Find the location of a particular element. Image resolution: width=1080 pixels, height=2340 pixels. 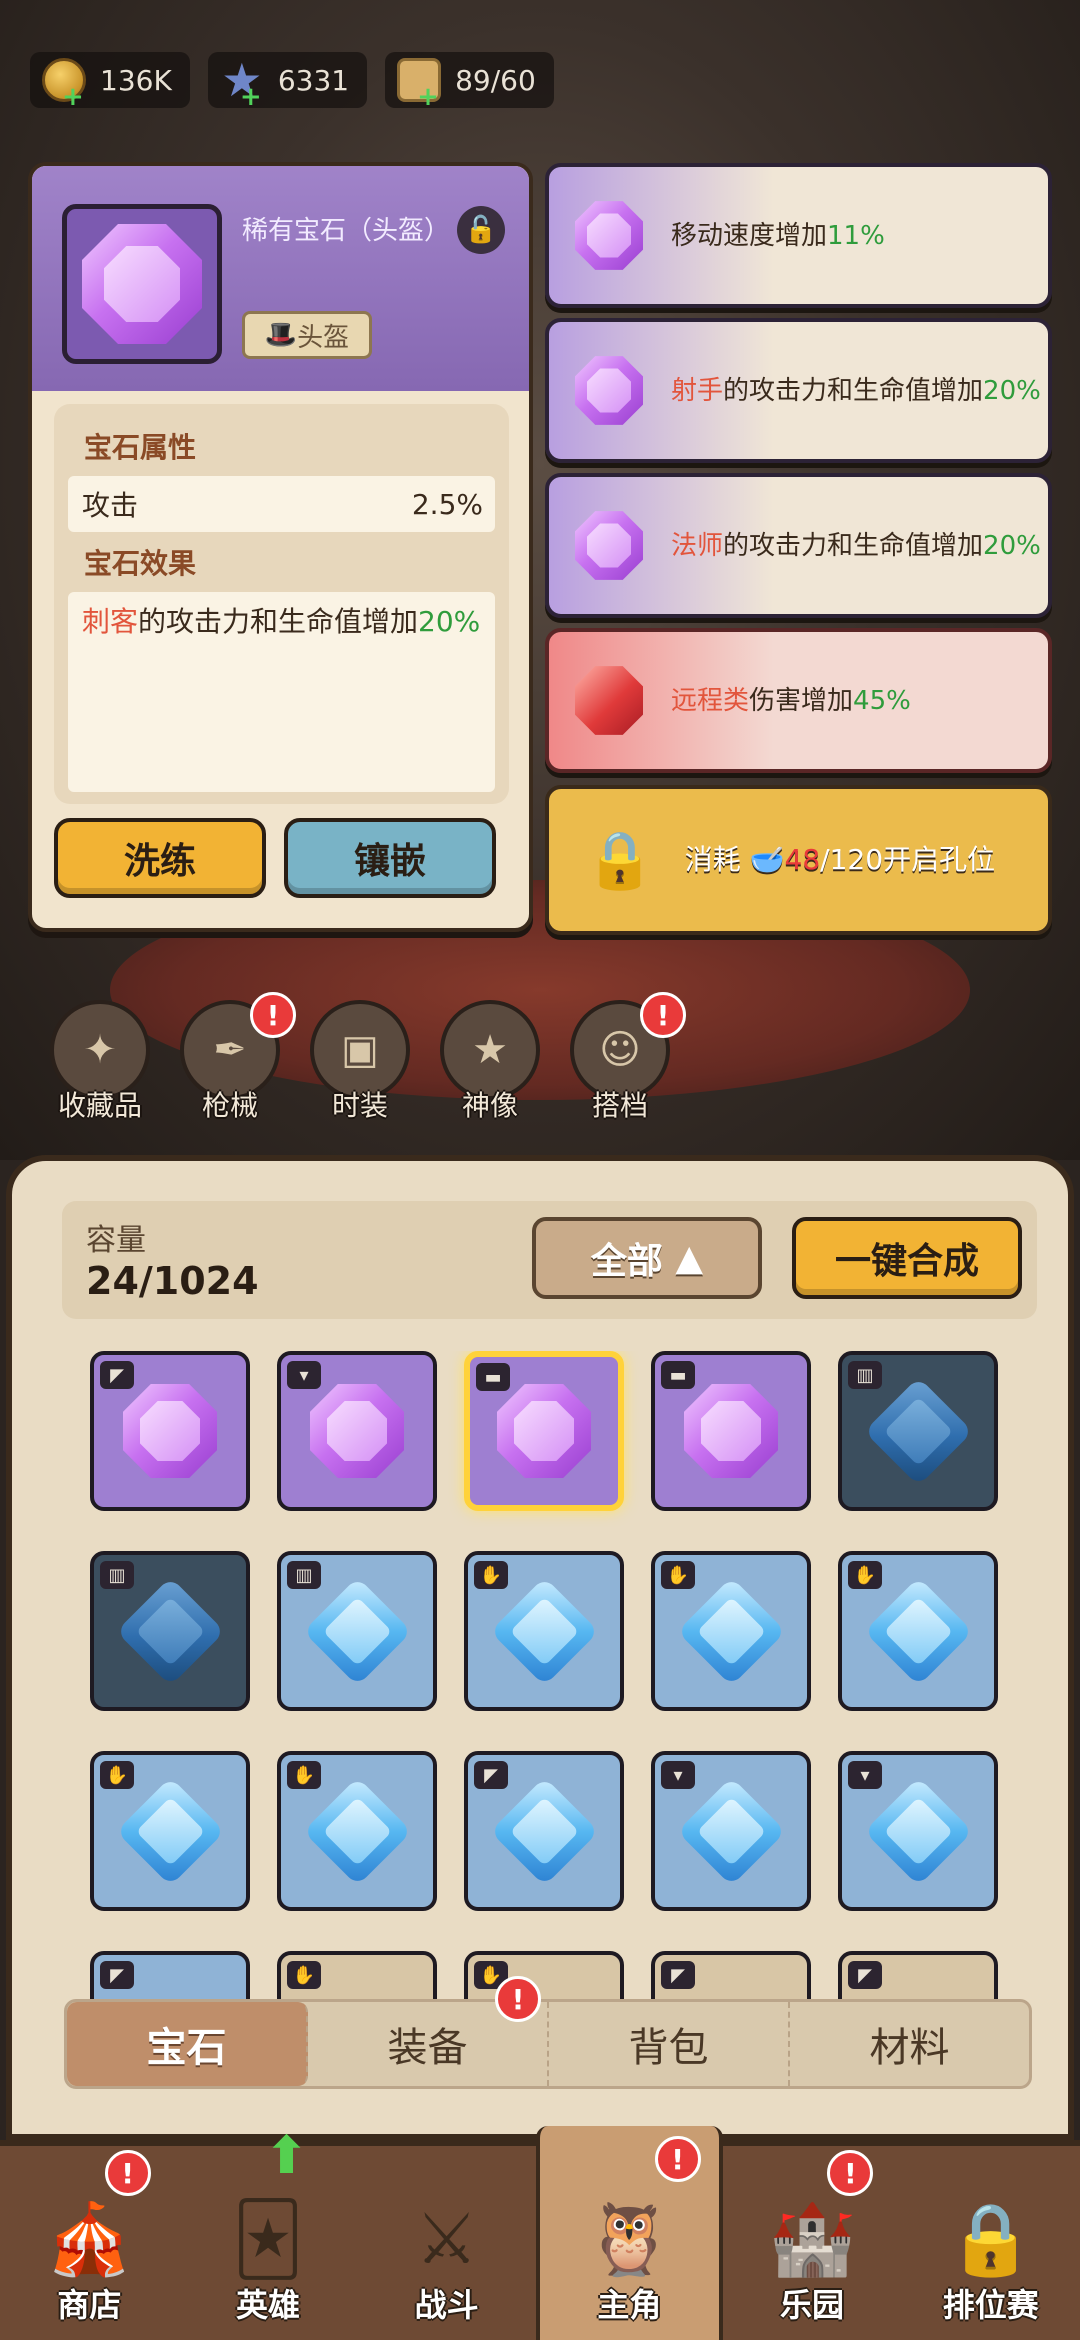

tab-gems: 宝石 is located at coordinates (187, 2044).